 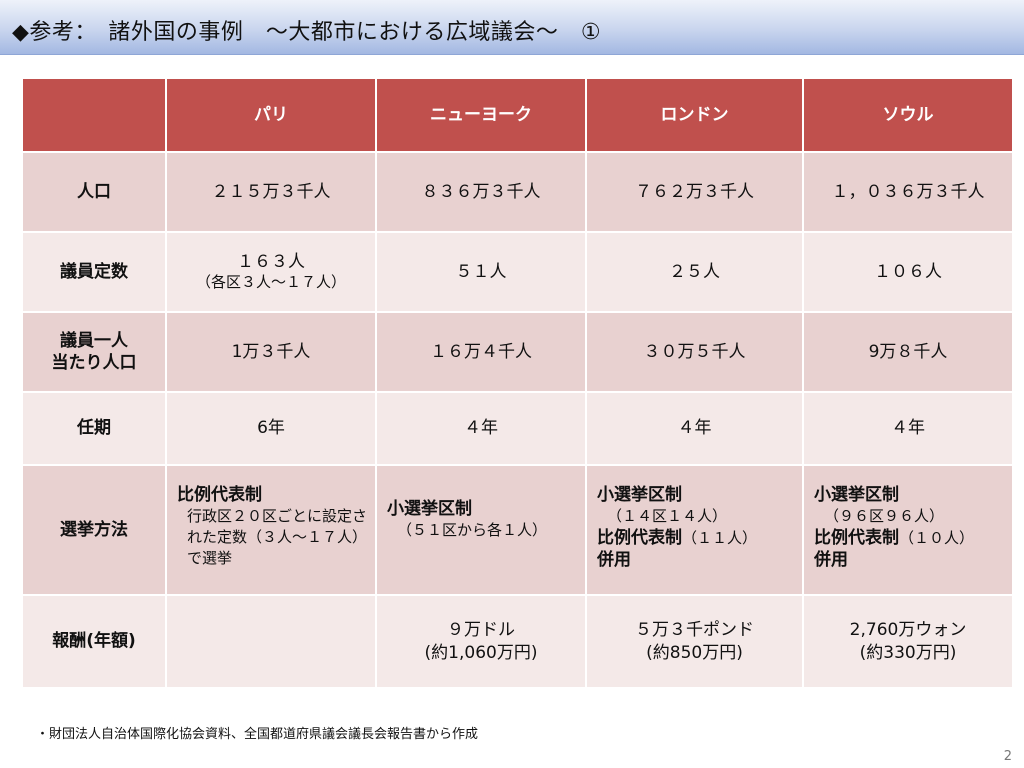 I want to click on cell-election-london: 小選挙区制 （１４区１４人） 比例代表制（１１人） 併用, so click(x=694, y=530).